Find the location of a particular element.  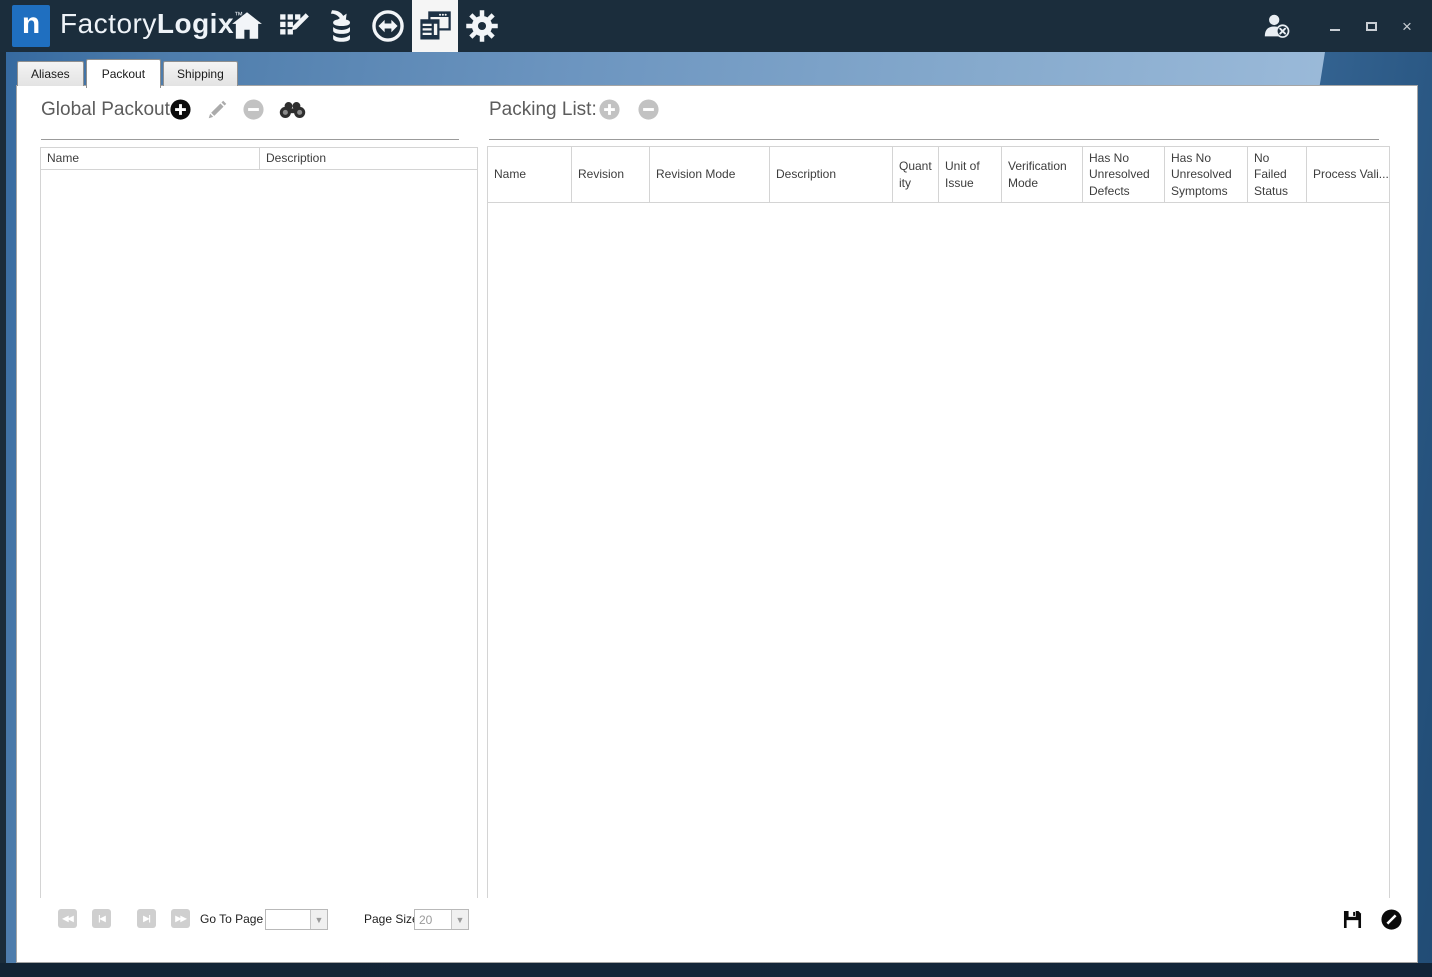

footer-actions is located at coordinates (1372, 919).